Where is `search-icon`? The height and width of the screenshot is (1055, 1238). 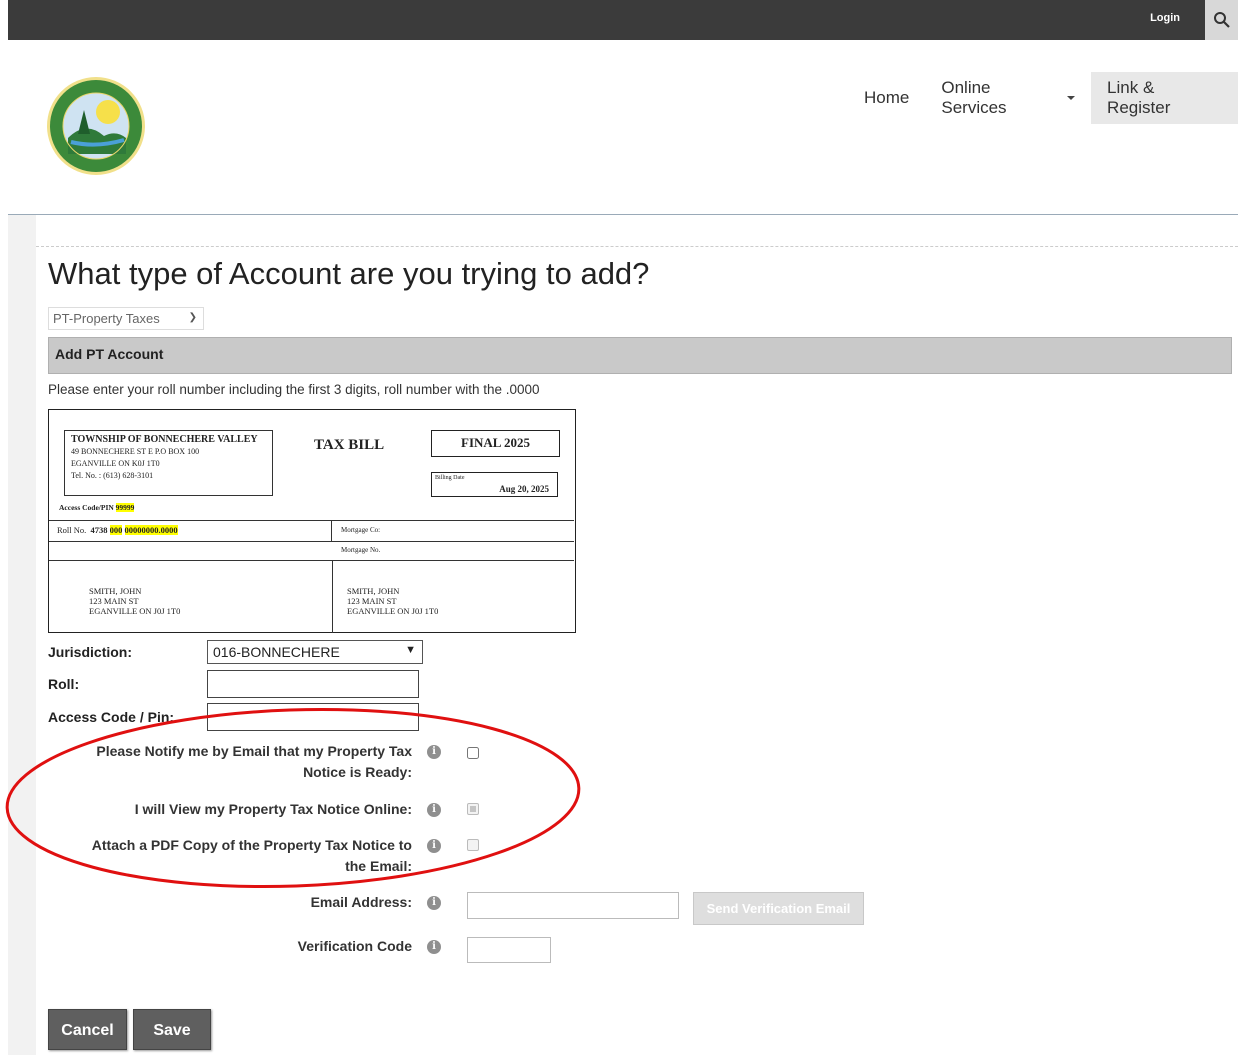 search-icon is located at coordinates (1221, 20).